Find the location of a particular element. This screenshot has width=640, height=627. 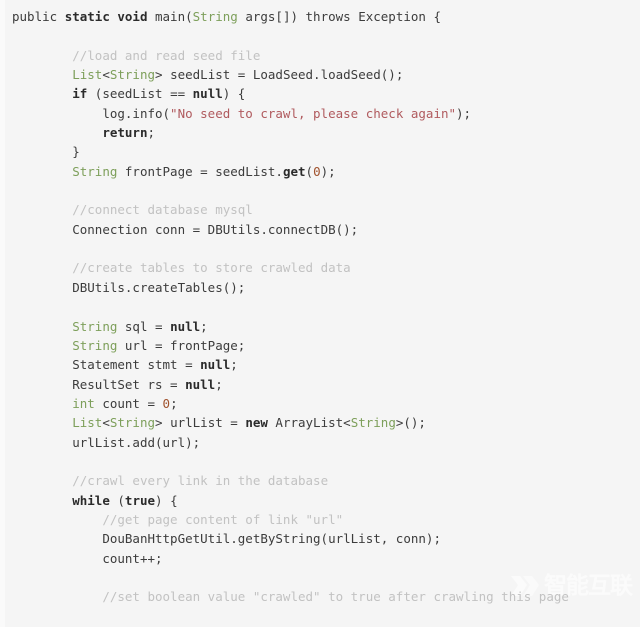

code-token-plain: > seedList = LoadSeed.loadSeed(); is located at coordinates (279, 75).